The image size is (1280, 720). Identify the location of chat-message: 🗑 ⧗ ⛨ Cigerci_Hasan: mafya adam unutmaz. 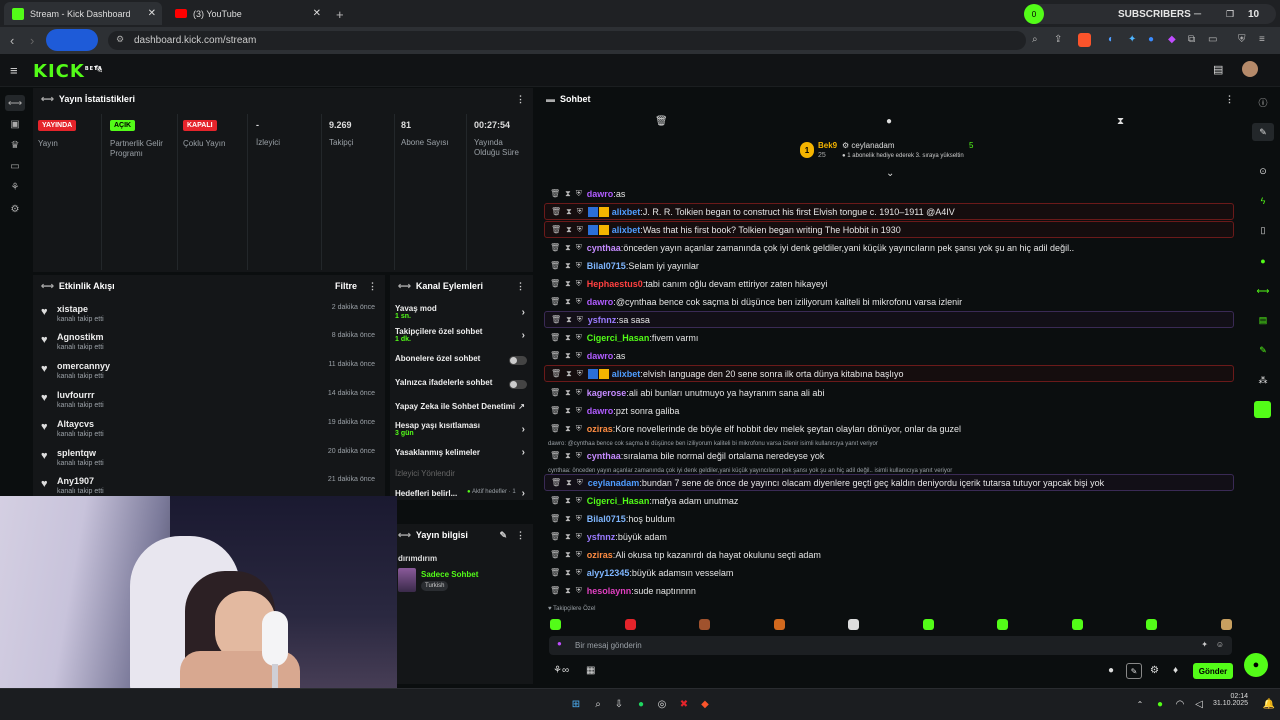
(889, 500).